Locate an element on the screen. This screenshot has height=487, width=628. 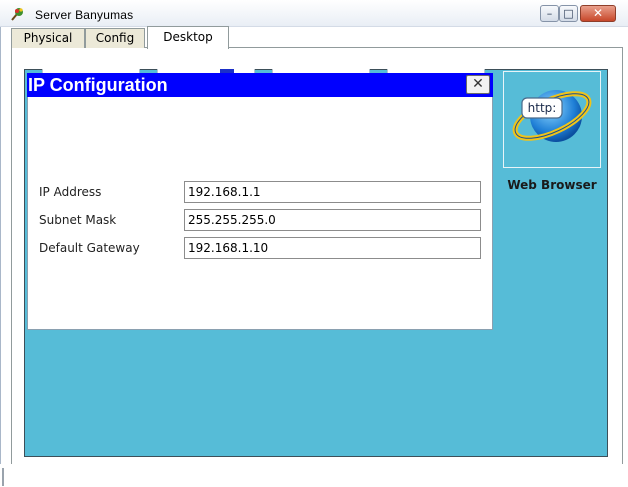
web-browser-app: http: is located at coordinates (552, 119).